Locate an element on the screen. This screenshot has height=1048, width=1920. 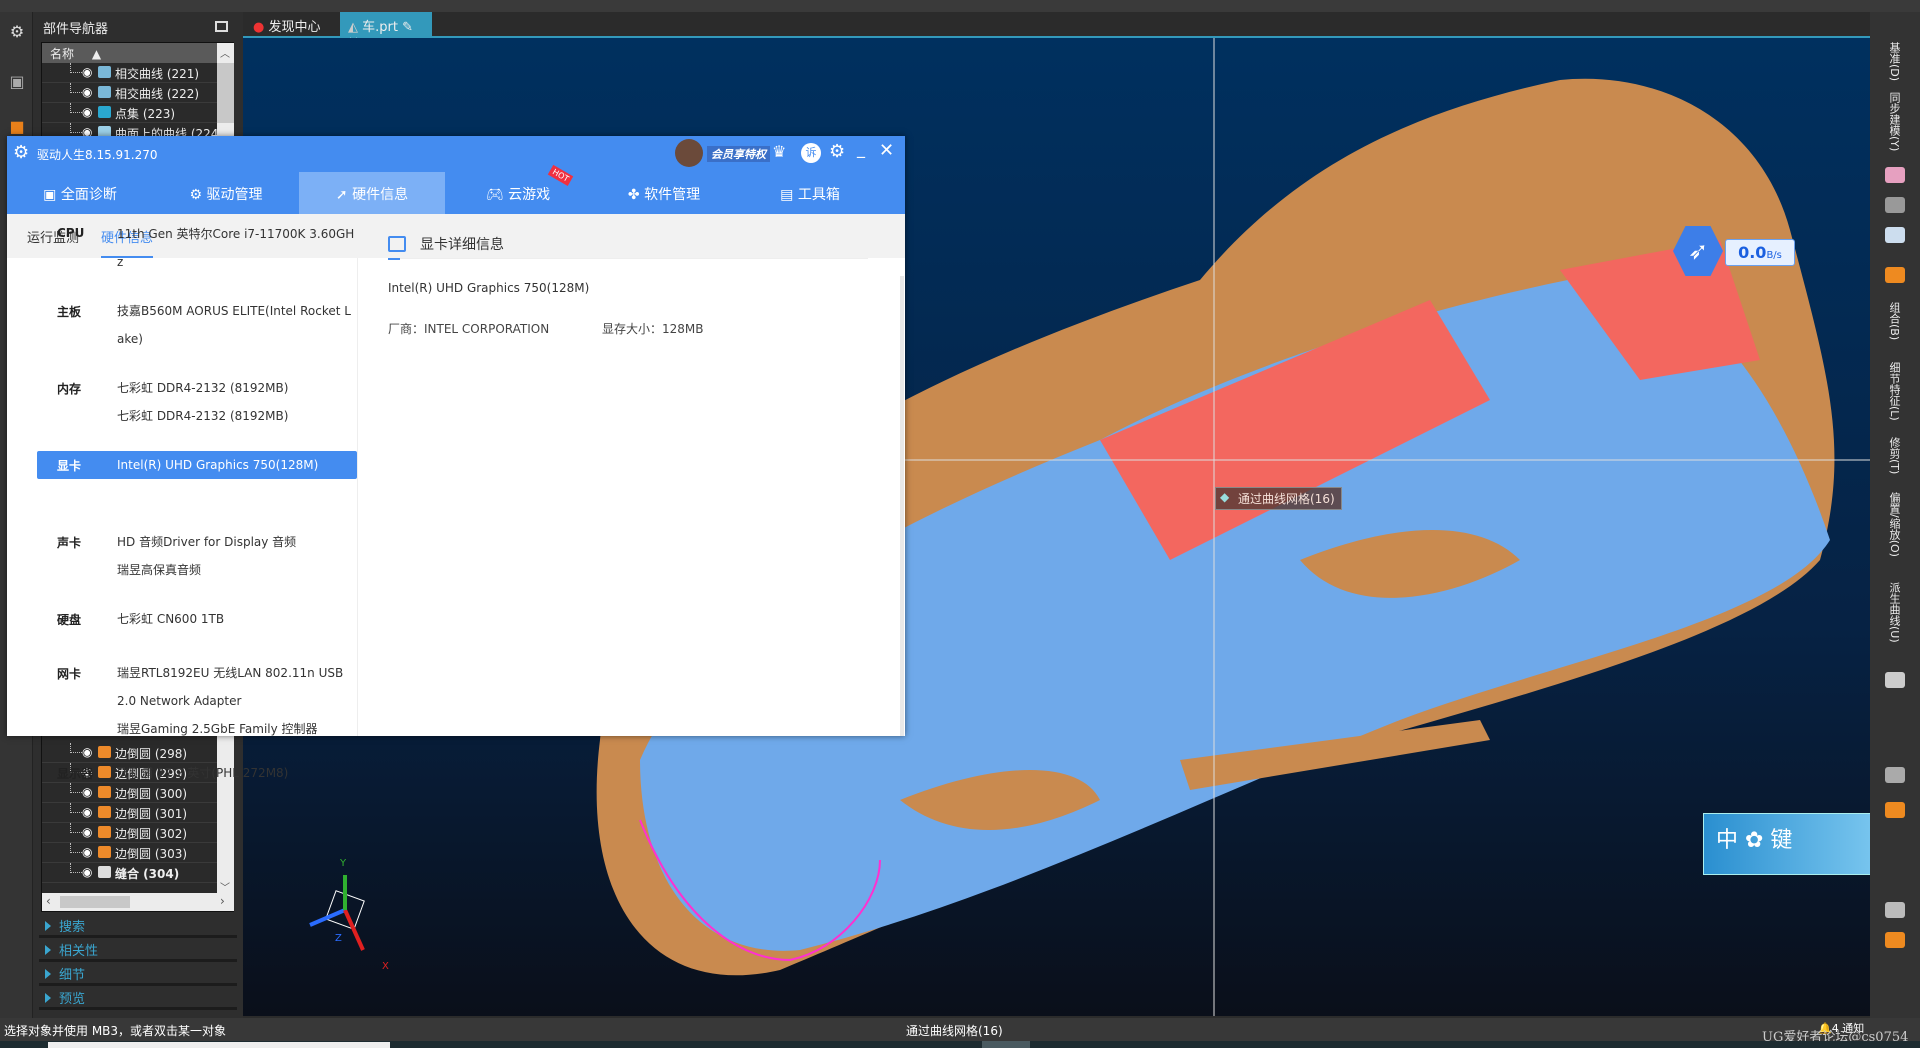
hw-value: 飞利浦 27.2 英寸(PHL 272M8) is located at coordinates (237, 773).